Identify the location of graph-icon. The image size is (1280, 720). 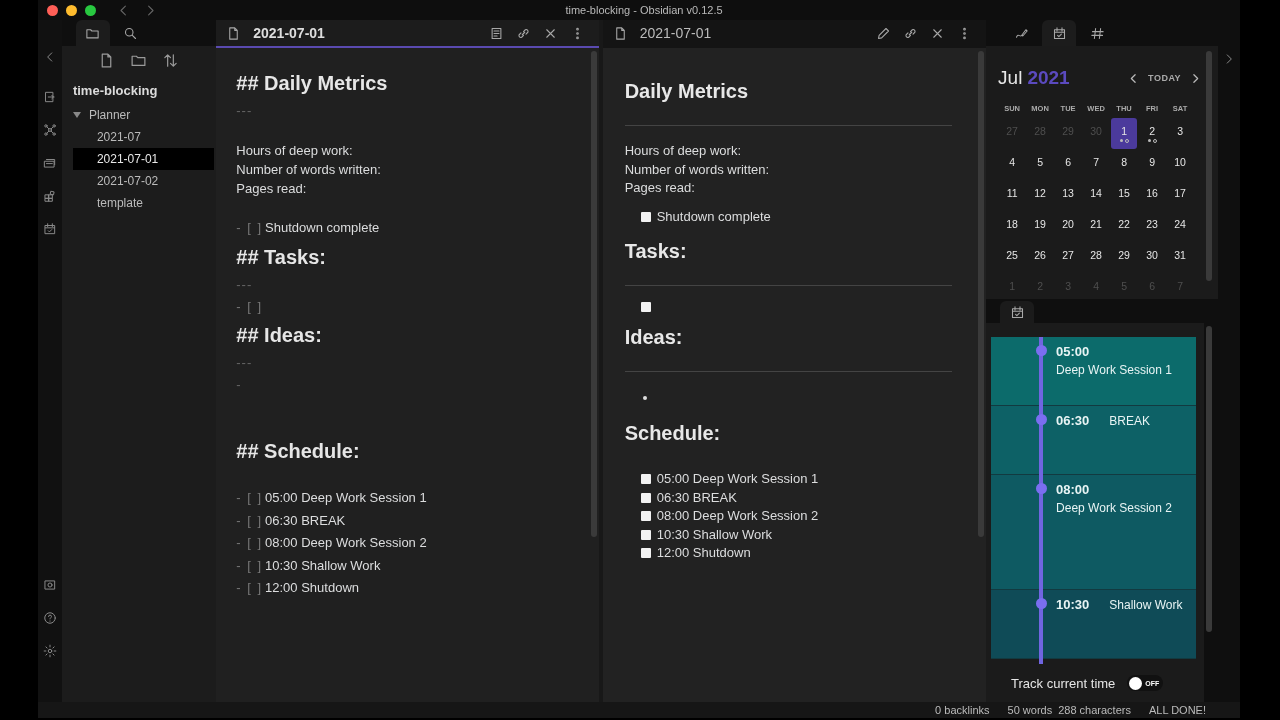
(49, 130).